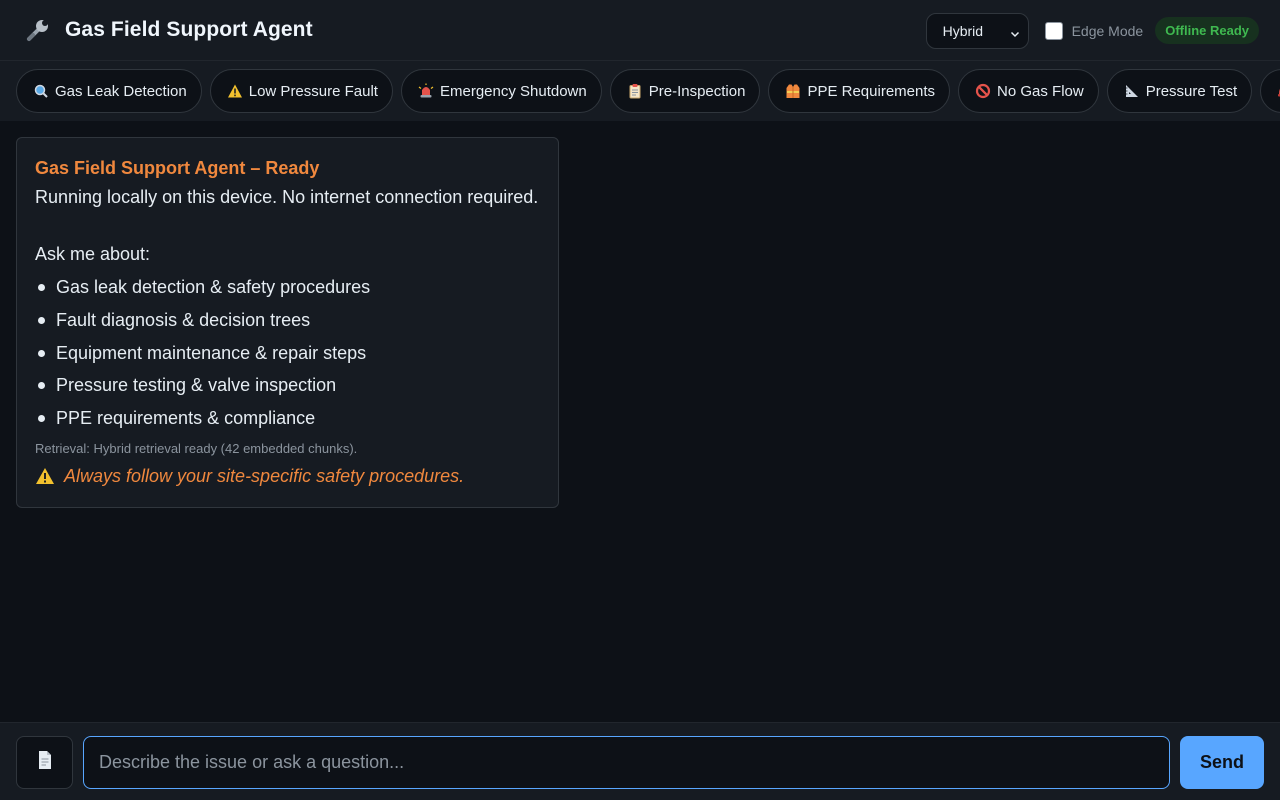 Image resolution: width=1280 pixels, height=800 pixels. I want to click on prohibited-icon, so click(983, 91).